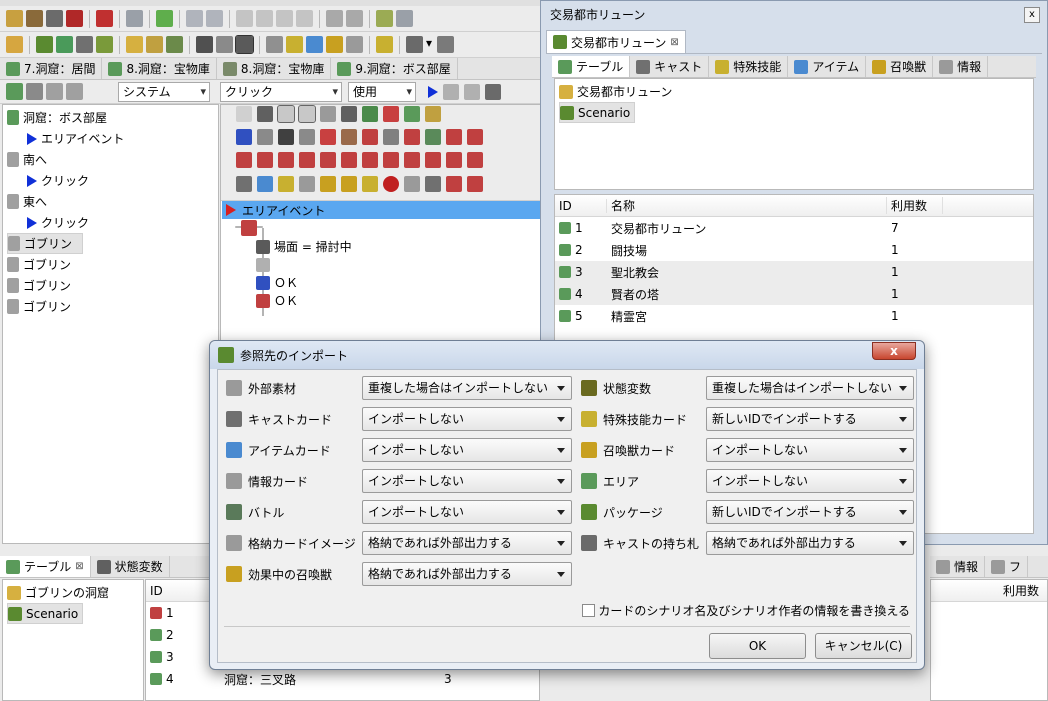  I want to click on cross-tool-icon, so click(475, 137).